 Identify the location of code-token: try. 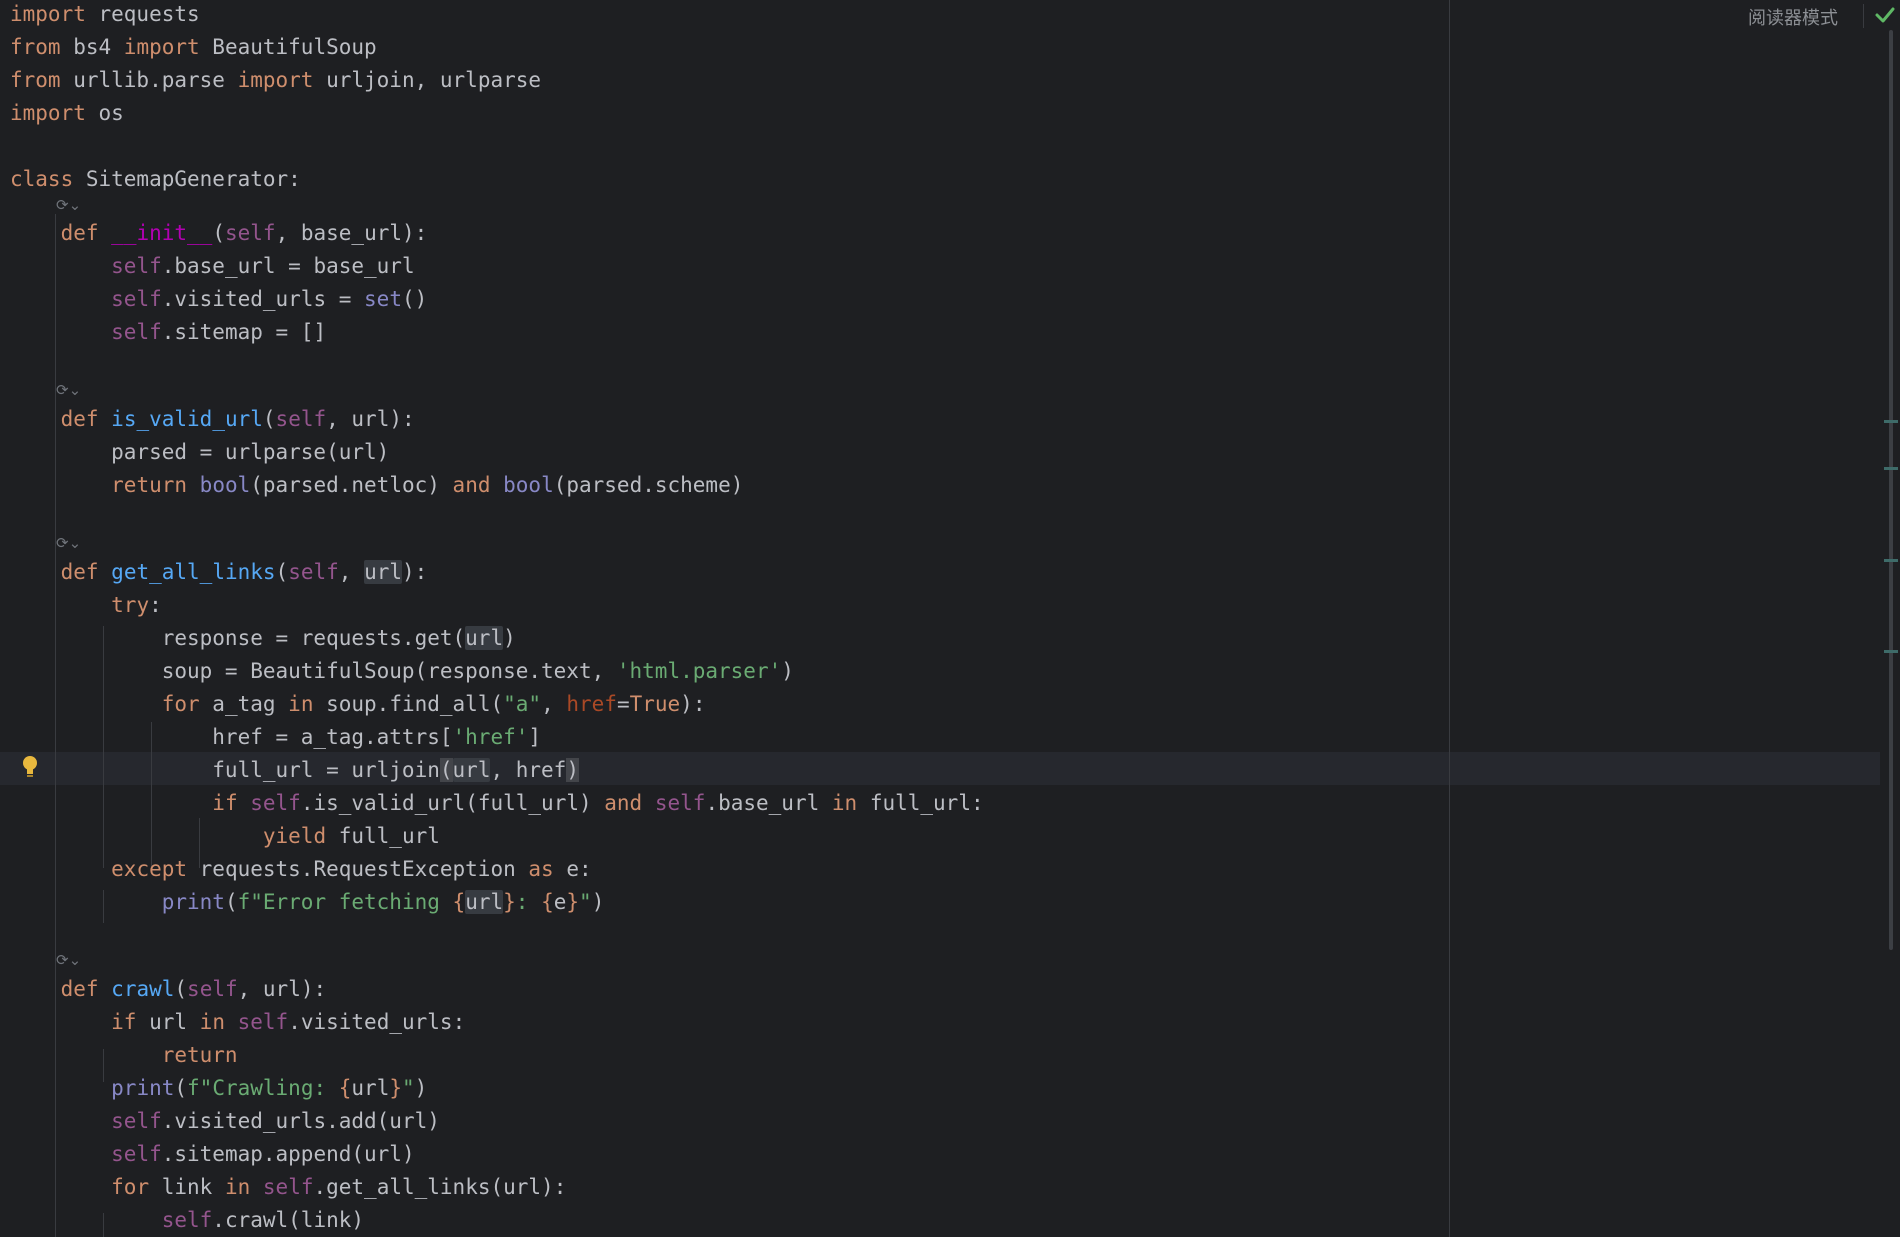
(130, 605).